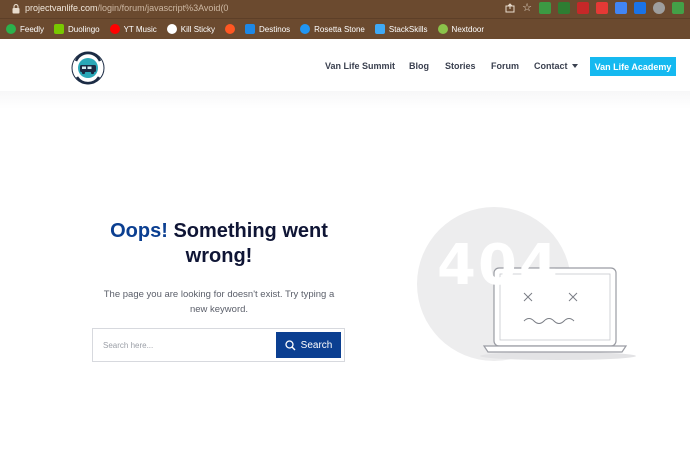 Image resolution: width=690 pixels, height=463 pixels. What do you see at coordinates (659, 8) in the screenshot?
I see `bulb-icon` at bounding box center [659, 8].